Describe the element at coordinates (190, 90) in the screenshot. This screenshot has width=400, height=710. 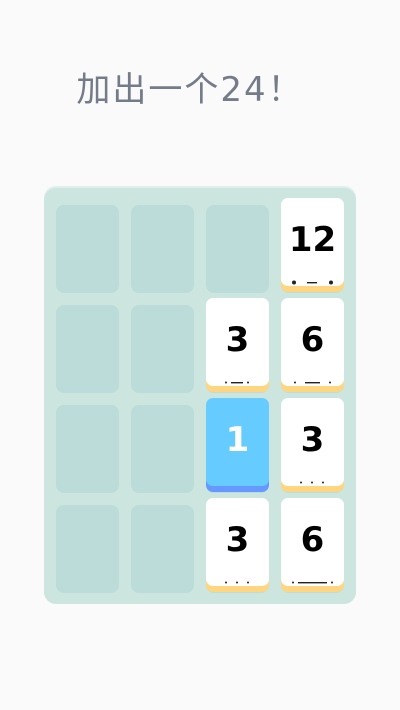
I see `page-title: 加出一个24！` at that location.